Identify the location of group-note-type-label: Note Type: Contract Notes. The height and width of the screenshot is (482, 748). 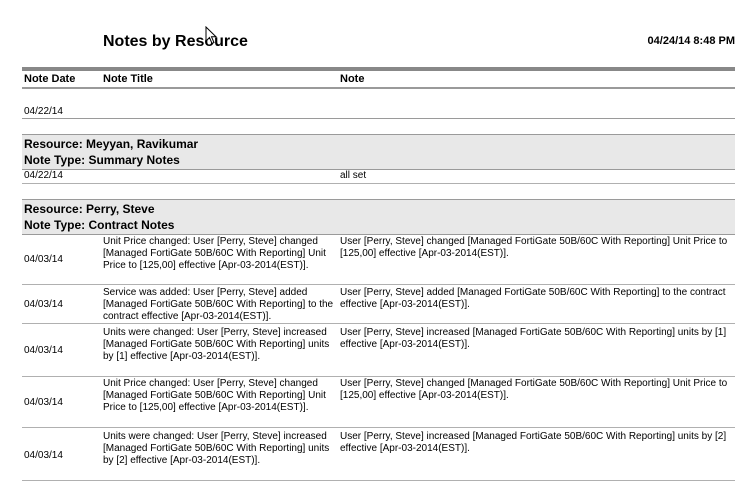
(99, 225).